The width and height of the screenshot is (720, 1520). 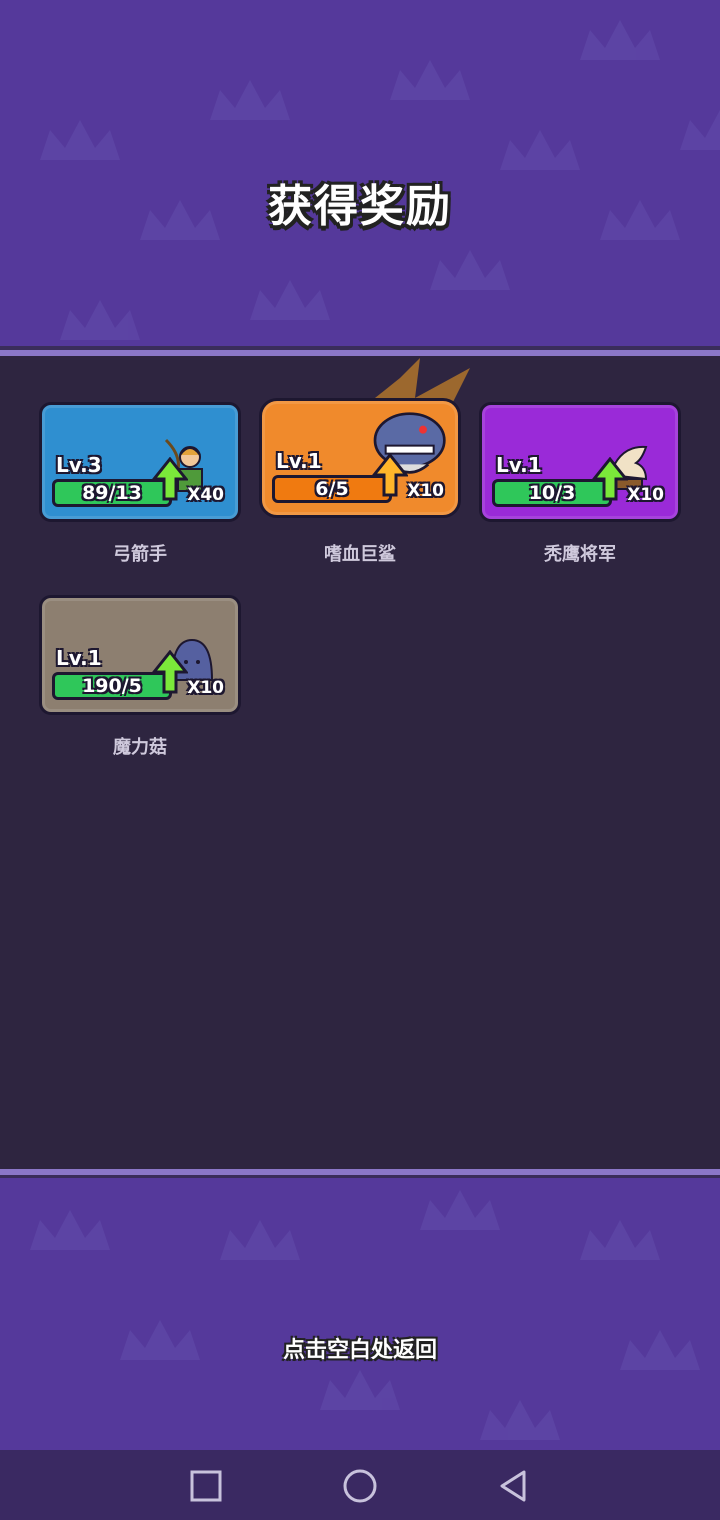 I want to click on card-count: X40, so click(x=205, y=495).